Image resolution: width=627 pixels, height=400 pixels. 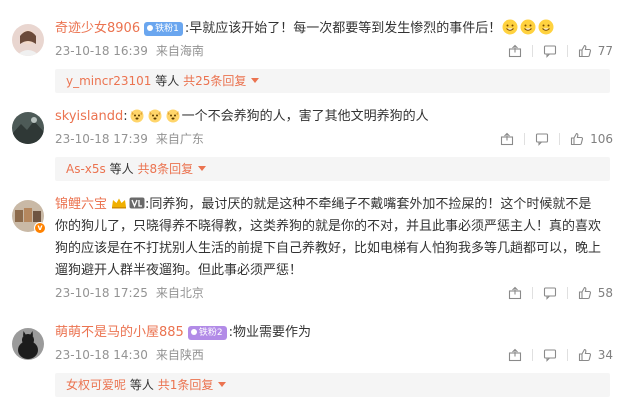 I want to click on comment-text-line: 遛狗避开人群半夜遛狗。但此事必须严惩！, so click(x=334, y=271).